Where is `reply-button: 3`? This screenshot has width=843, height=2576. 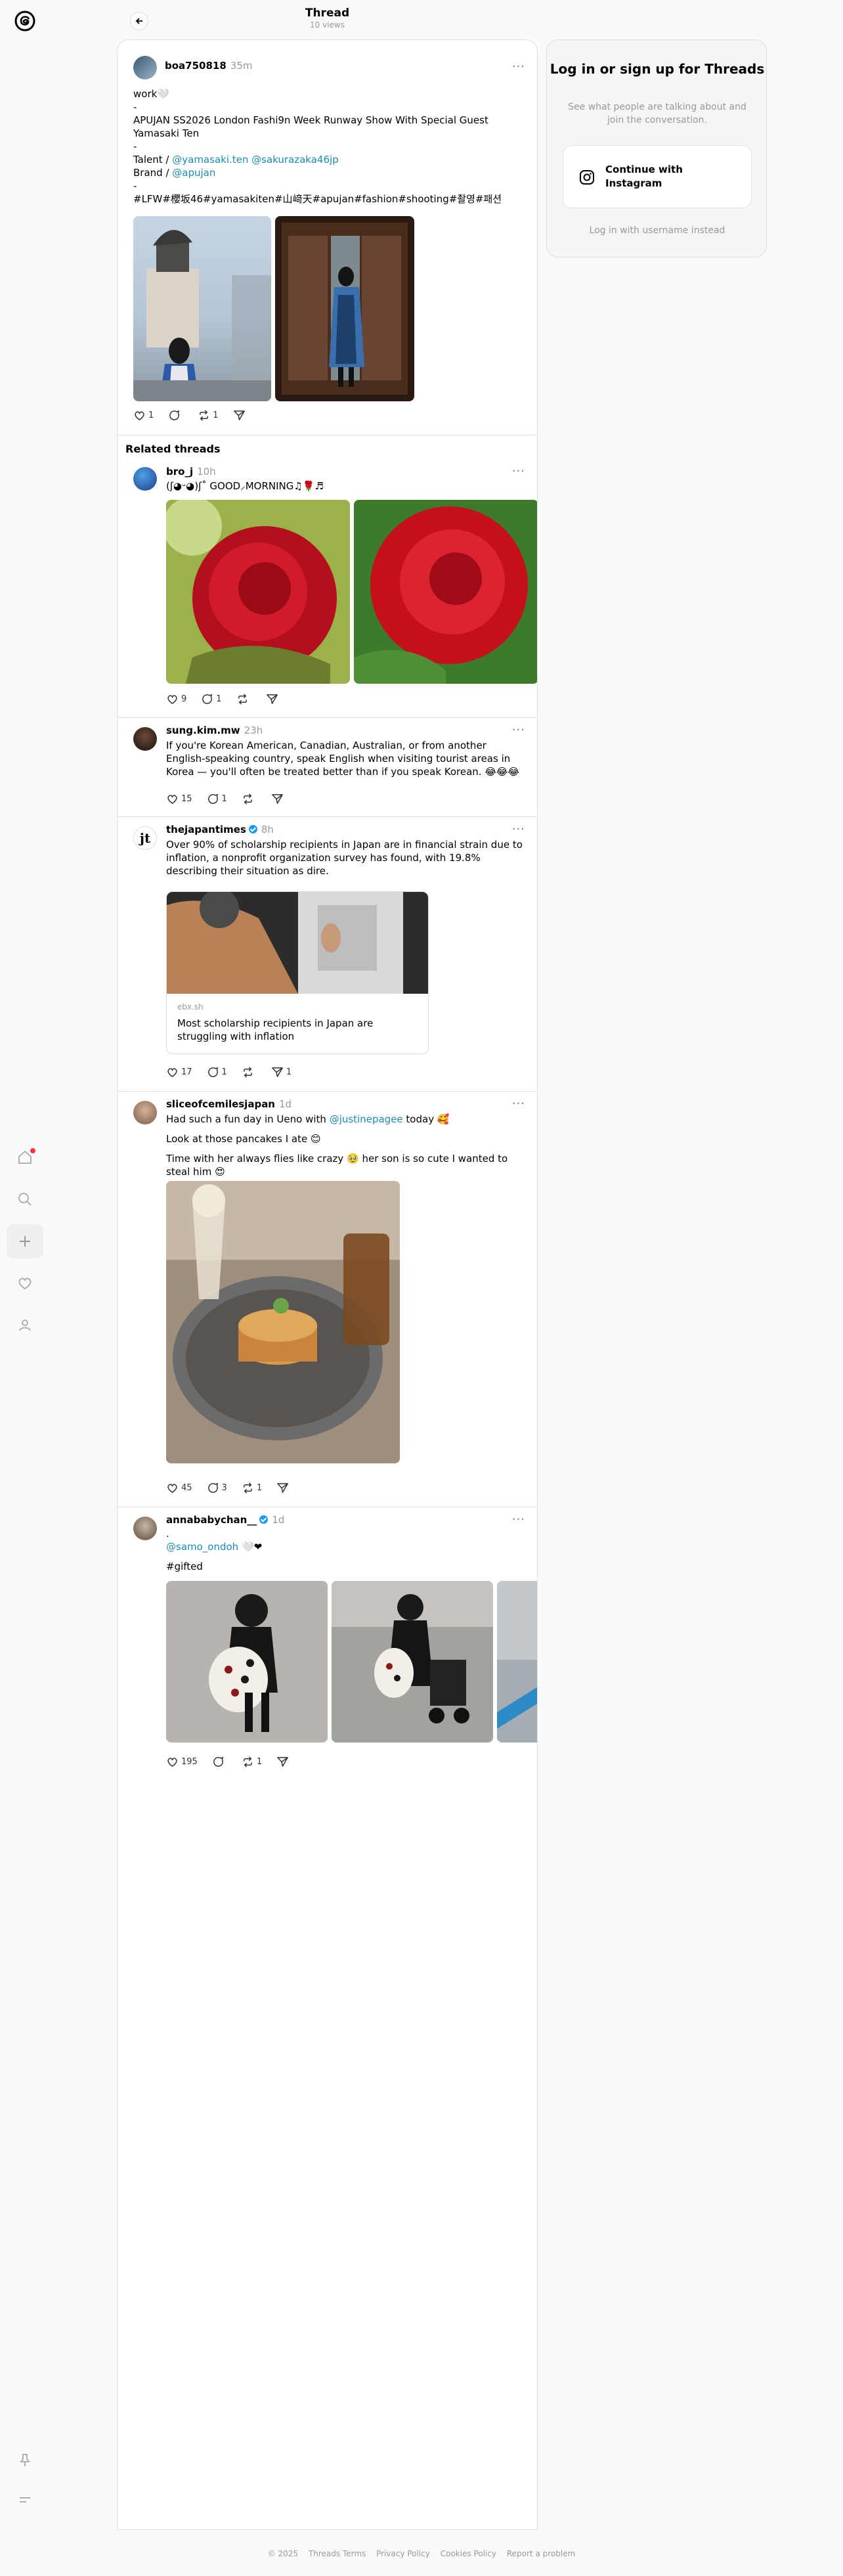
reply-button: 3 is located at coordinates (217, 1488).